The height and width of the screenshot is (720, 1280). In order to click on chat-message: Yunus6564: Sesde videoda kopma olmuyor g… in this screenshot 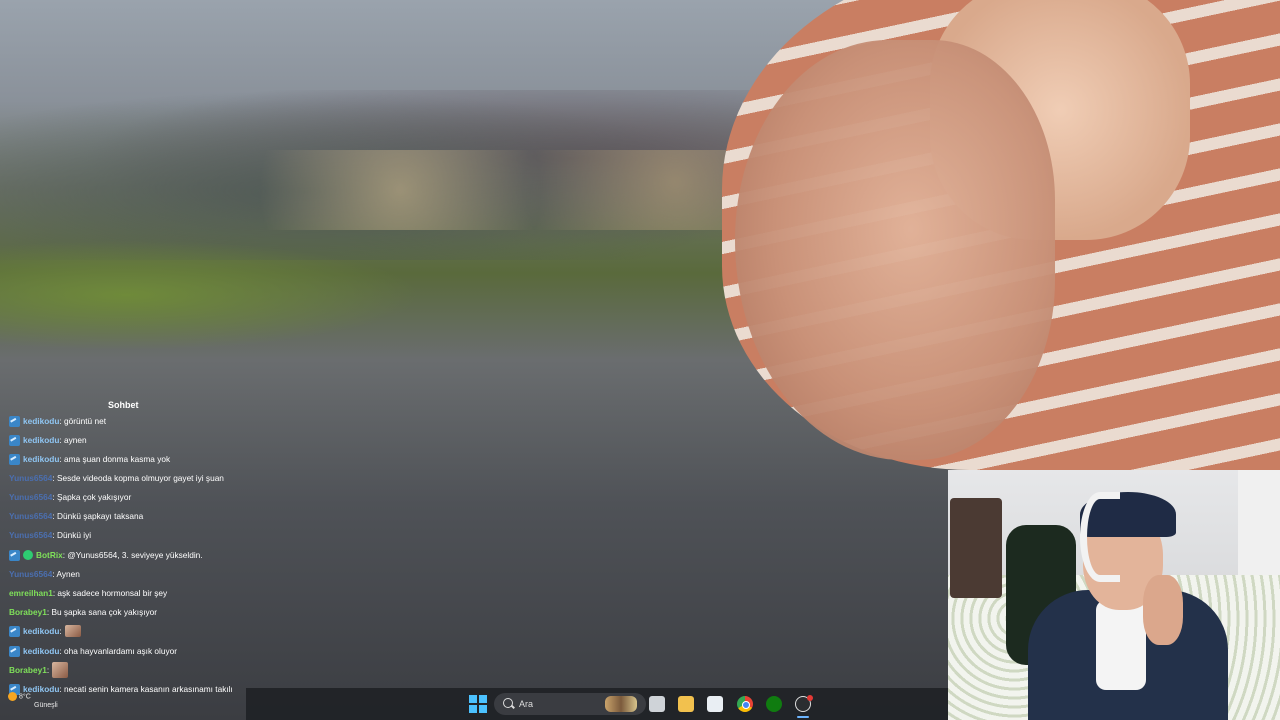, I will do `click(116, 478)`.